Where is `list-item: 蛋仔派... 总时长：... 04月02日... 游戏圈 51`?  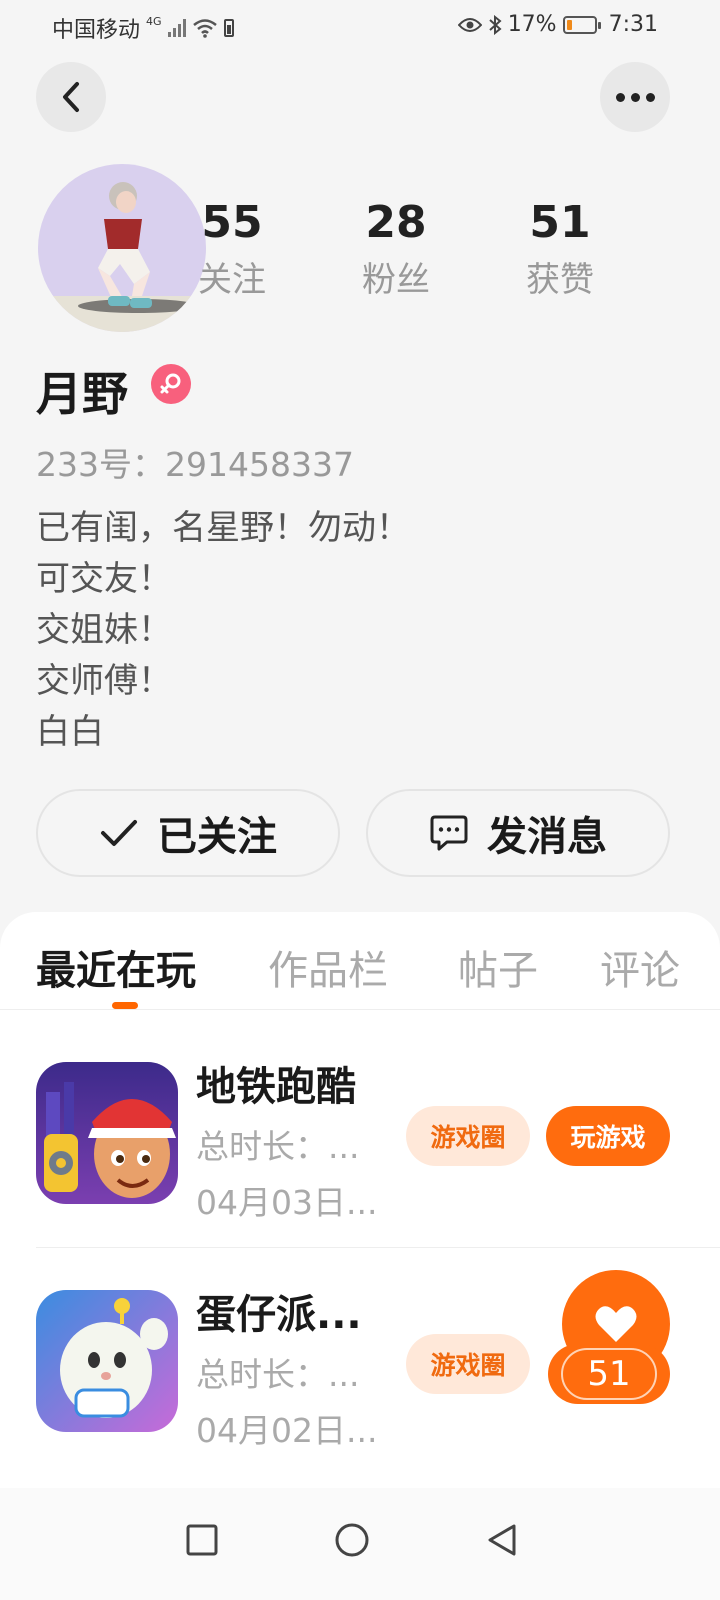
list-item: 蛋仔派... 总时长：... 04月02日... 游戏圈 51 is located at coordinates (360, 1378).